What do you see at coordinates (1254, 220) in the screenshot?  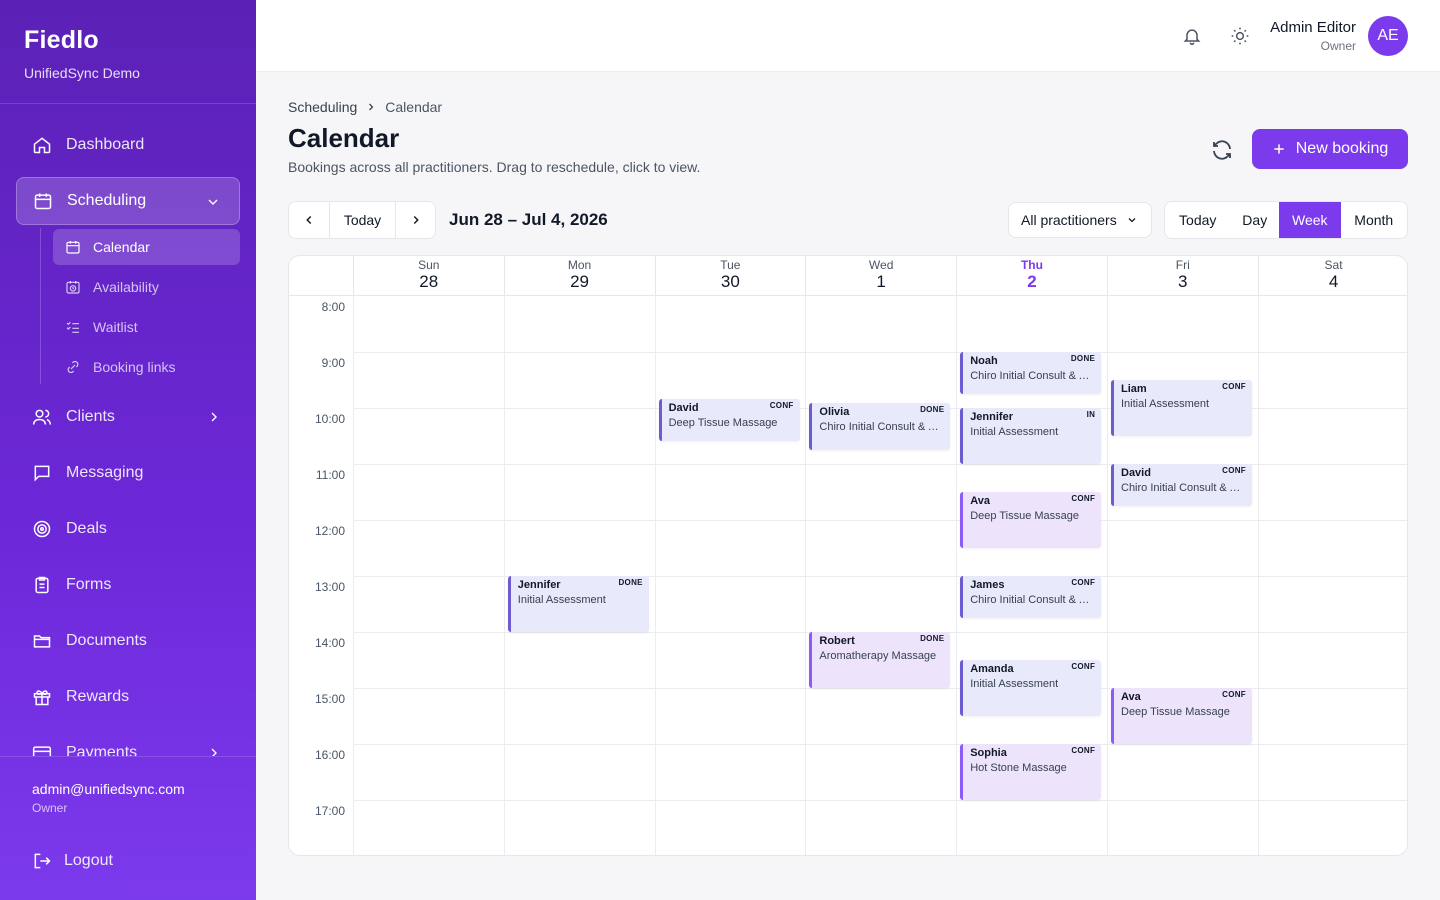 I see `view-day-button: Day` at bounding box center [1254, 220].